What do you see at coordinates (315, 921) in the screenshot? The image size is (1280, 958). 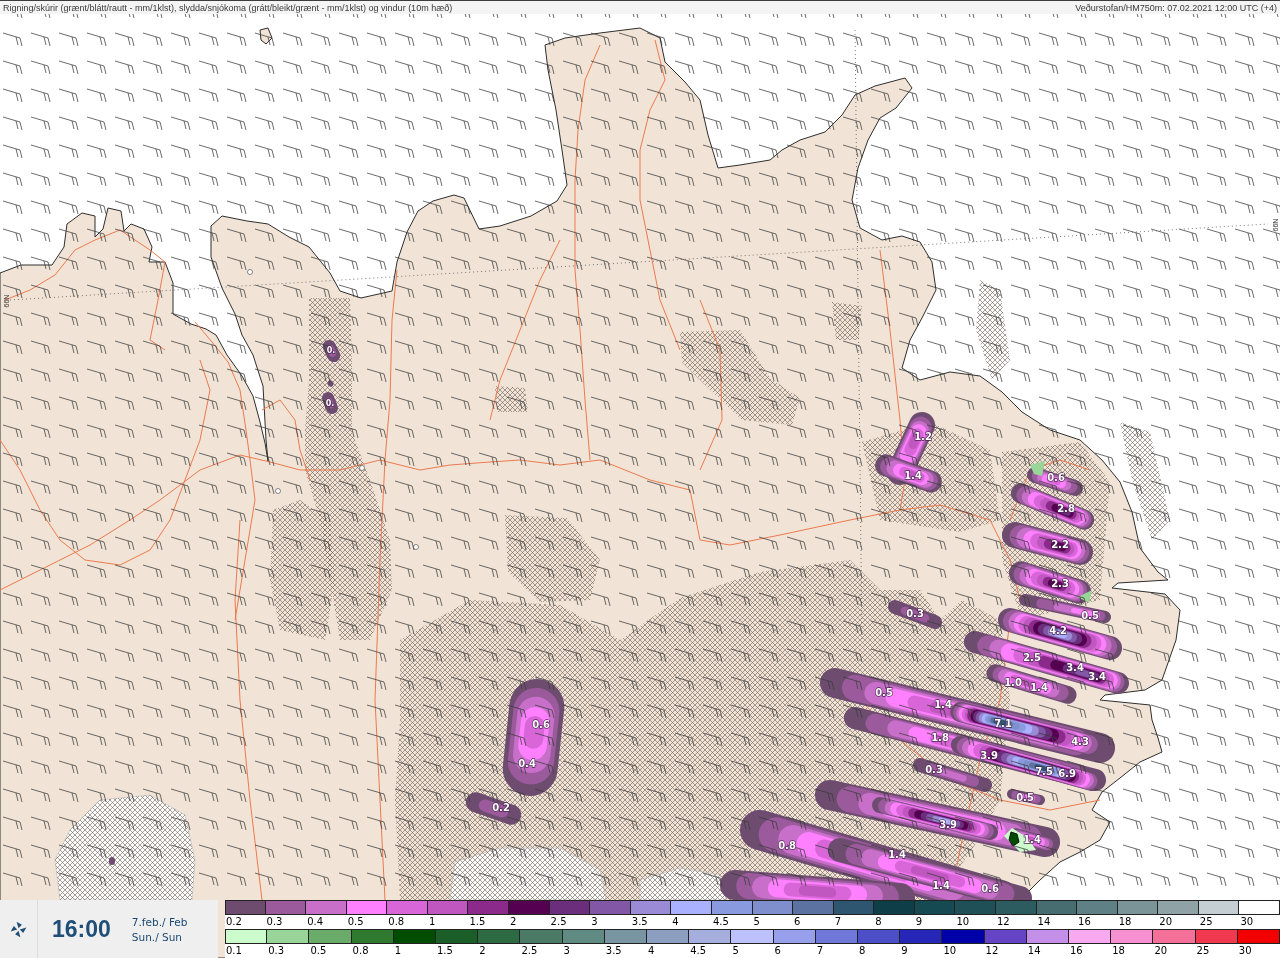 I see `legend-value: 0.4` at bounding box center [315, 921].